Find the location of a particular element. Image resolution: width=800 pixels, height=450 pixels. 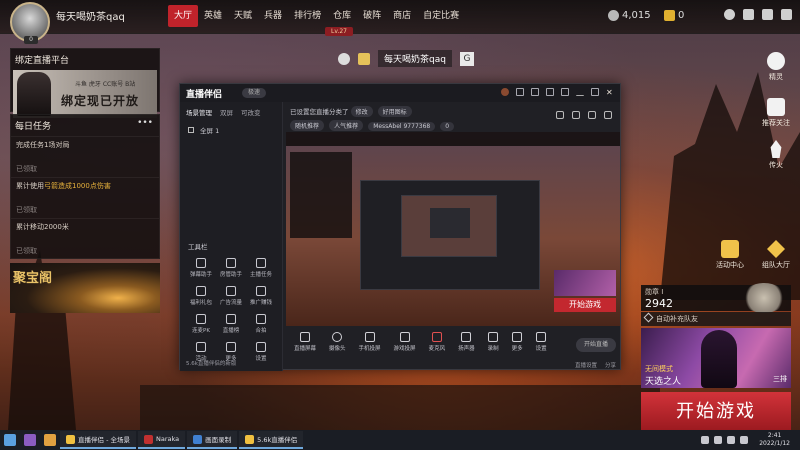

task-desc: 累计移动2000米 is located at coordinates (42, 227).